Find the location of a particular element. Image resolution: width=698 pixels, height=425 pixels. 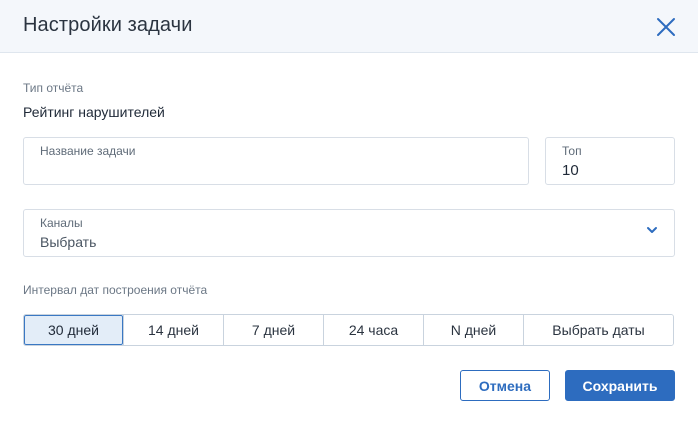

save-button: Сохранить is located at coordinates (620, 385).